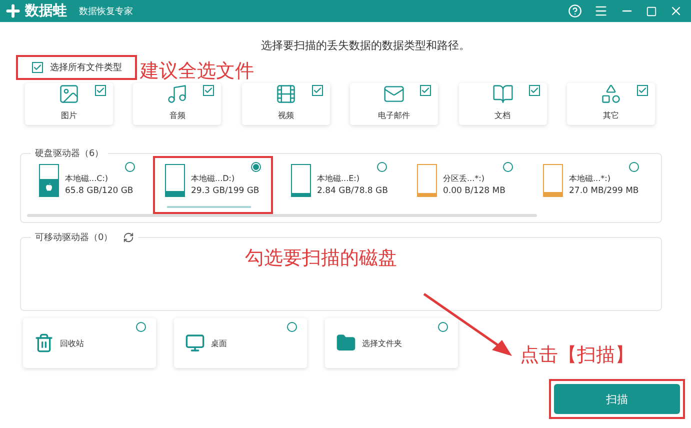 The height and width of the screenshot is (428, 691). What do you see at coordinates (195, 343) in the screenshot?
I see `monitor-icon` at bounding box center [195, 343].